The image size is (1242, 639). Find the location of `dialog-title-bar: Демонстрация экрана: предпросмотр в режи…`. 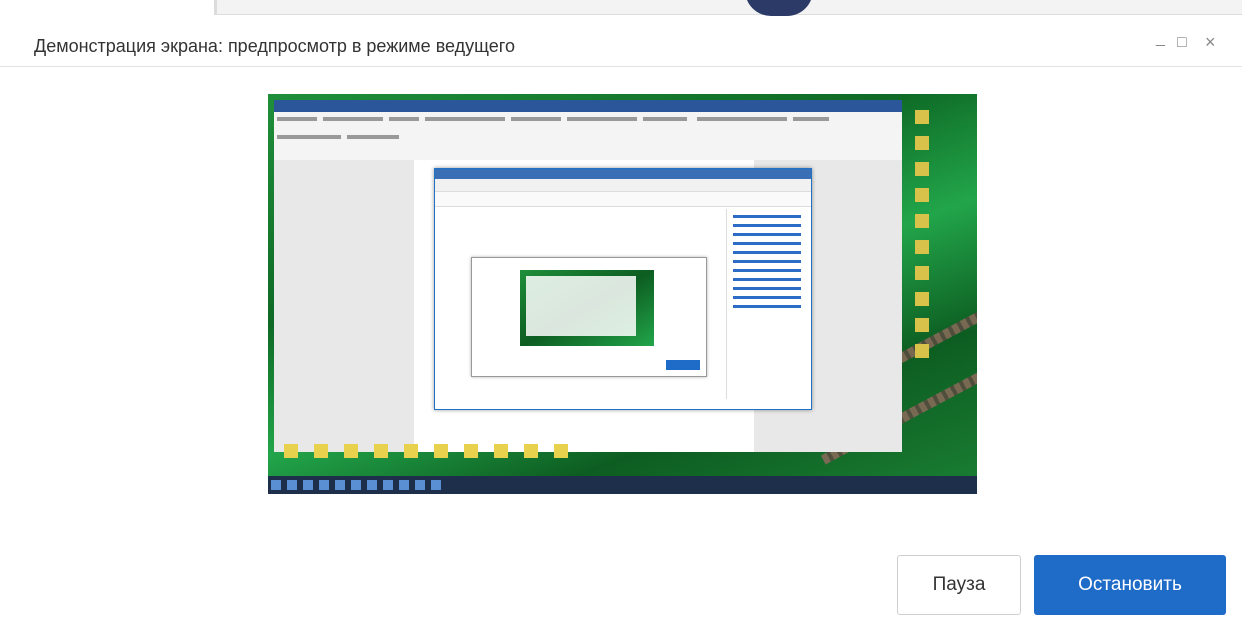

dialog-title-bar: Демонстрация экрана: предпросмотр в режи… is located at coordinates (621, 41).